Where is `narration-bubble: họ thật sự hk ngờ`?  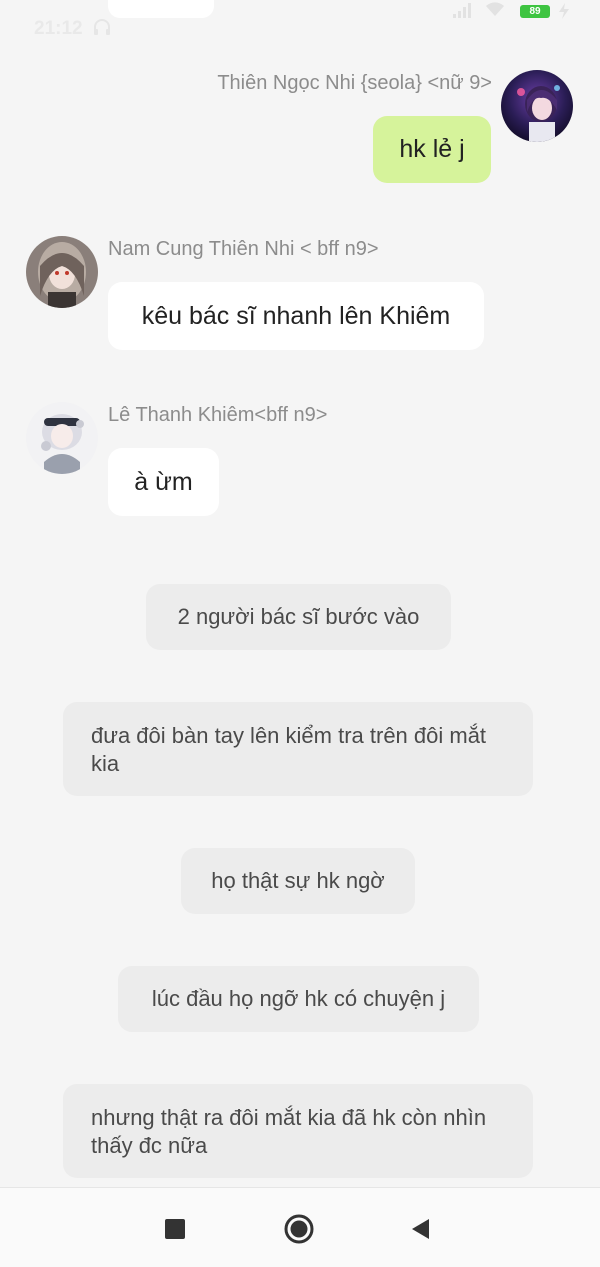
narration-bubble: họ thật sự hk ngờ is located at coordinates (298, 881).